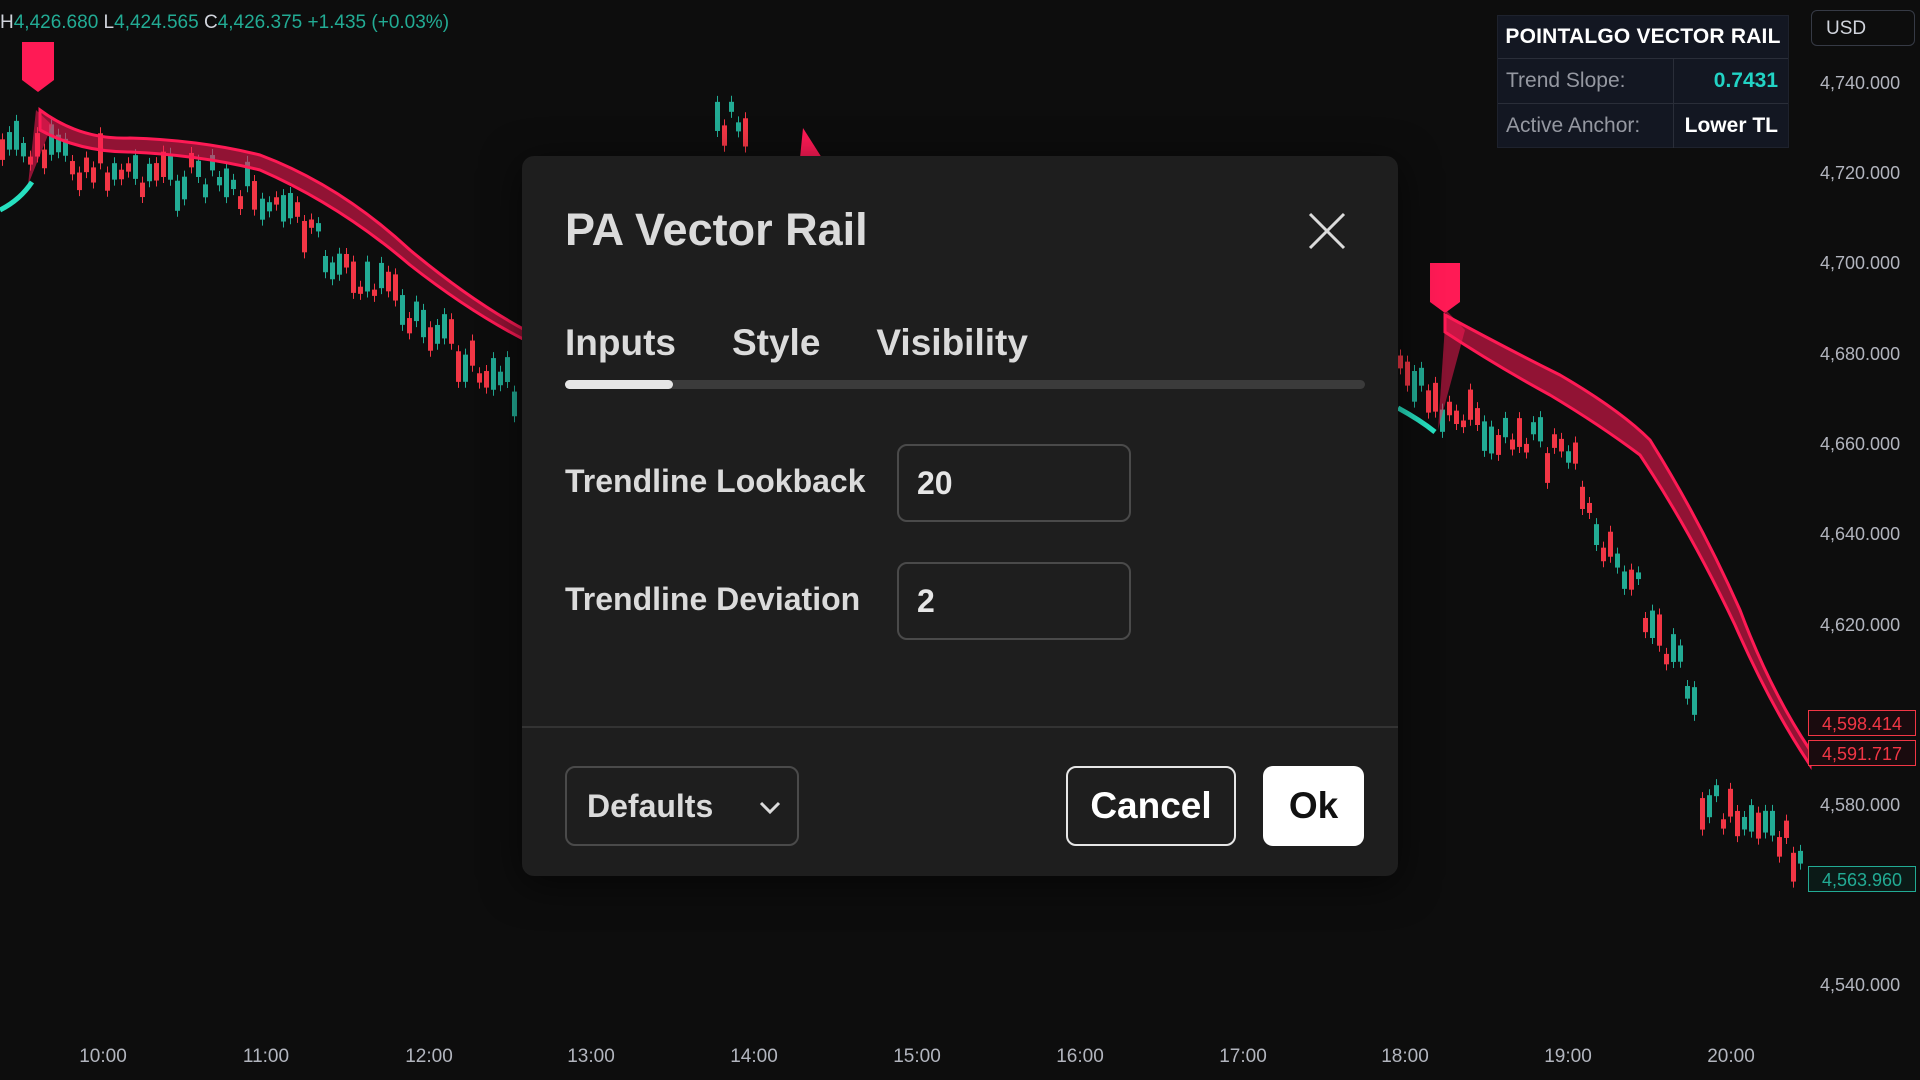  I want to click on trendline-lookback-input: 20, so click(1014, 483).